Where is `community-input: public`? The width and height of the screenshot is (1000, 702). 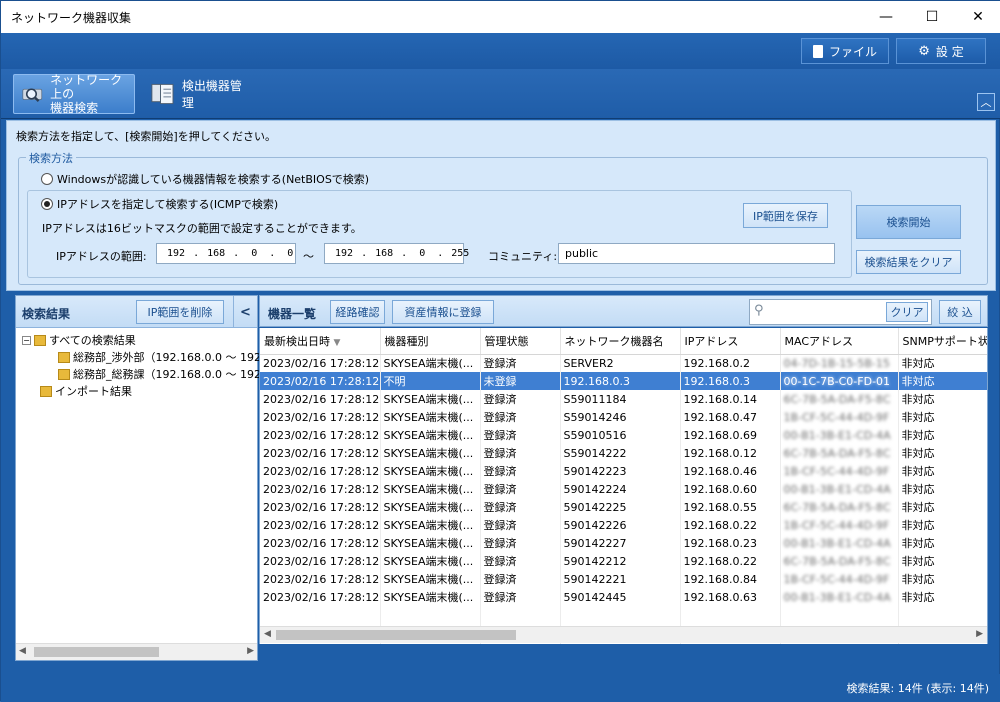 community-input: public is located at coordinates (696, 253).